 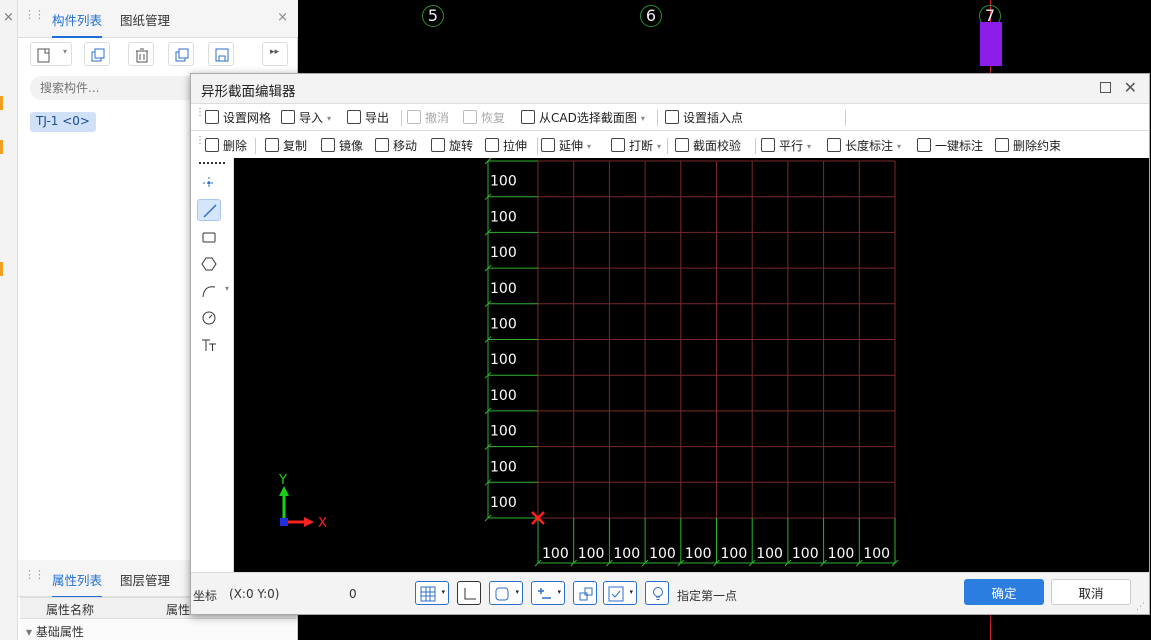 What do you see at coordinates (991, 44) in the screenshot?
I see `column-element` at bounding box center [991, 44].